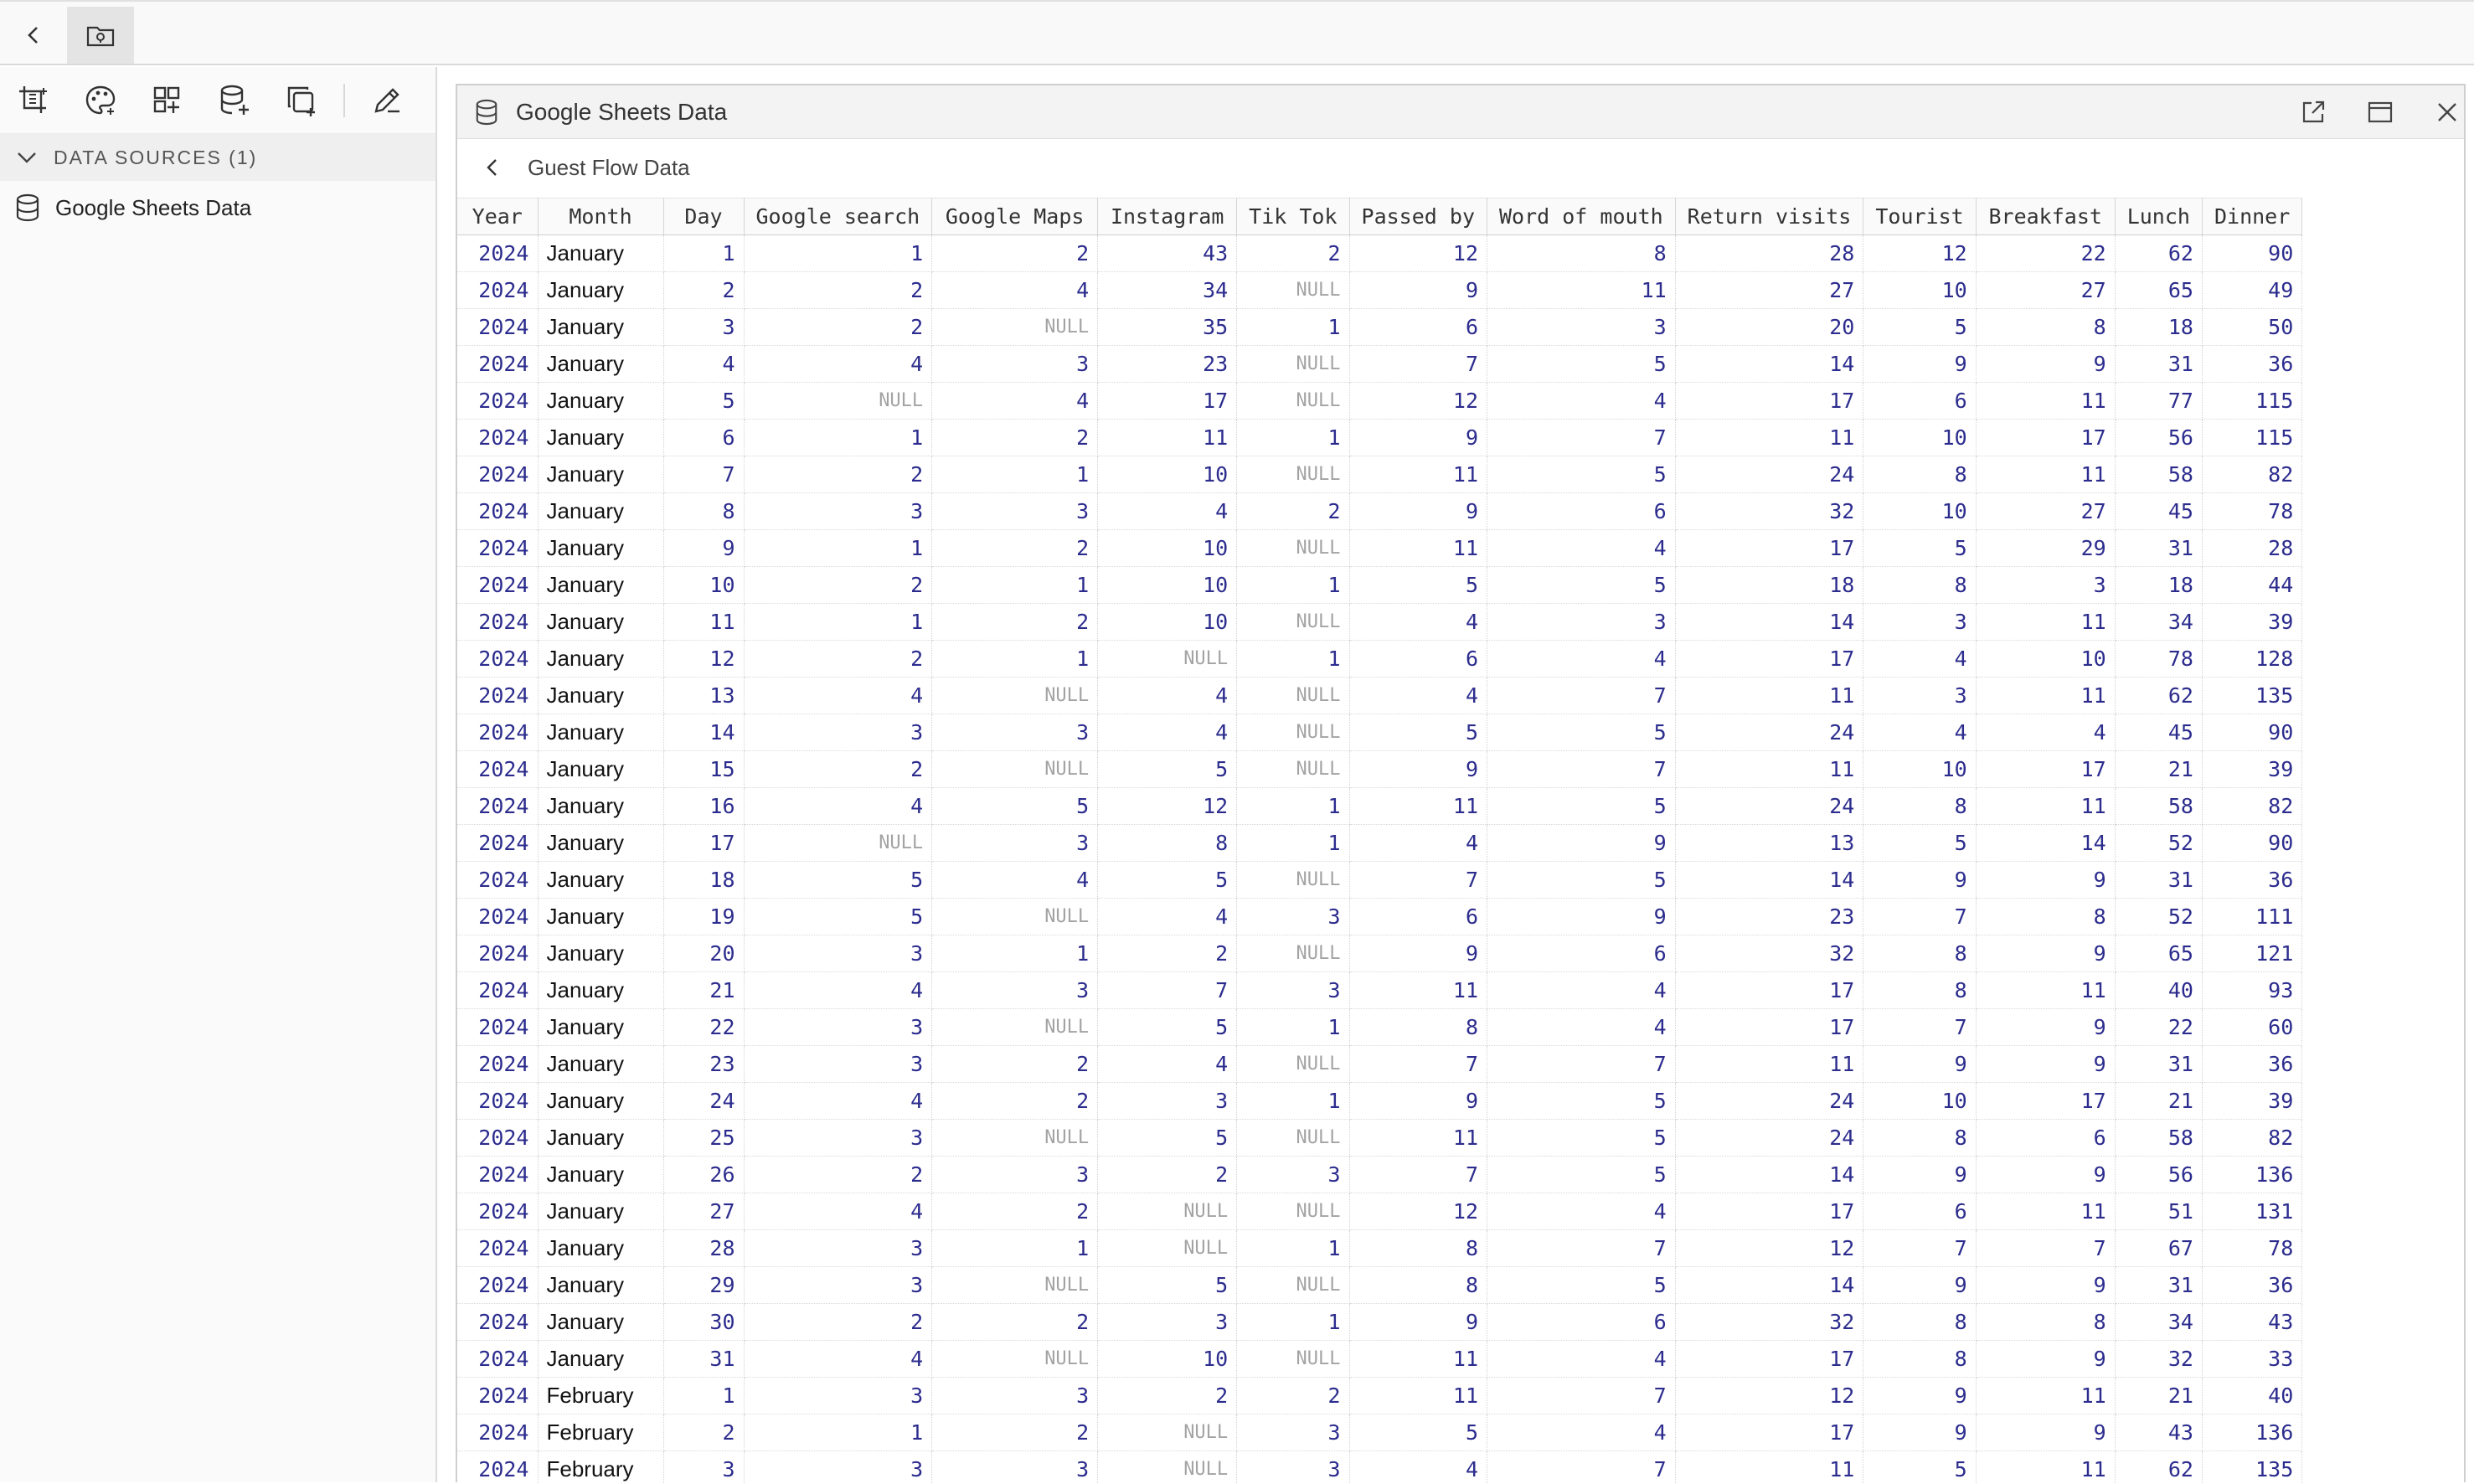 Image resolution: width=2474 pixels, height=1484 pixels. I want to click on add-widget-button, so click(167, 100).